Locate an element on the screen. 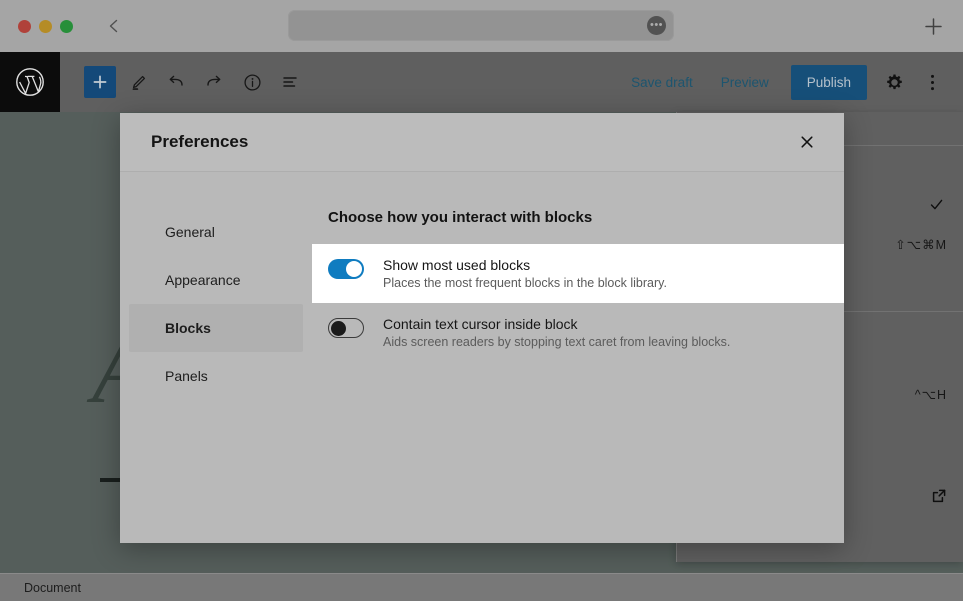 Image resolution: width=963 pixels, height=601 pixels. close-icon is located at coordinates (807, 142).